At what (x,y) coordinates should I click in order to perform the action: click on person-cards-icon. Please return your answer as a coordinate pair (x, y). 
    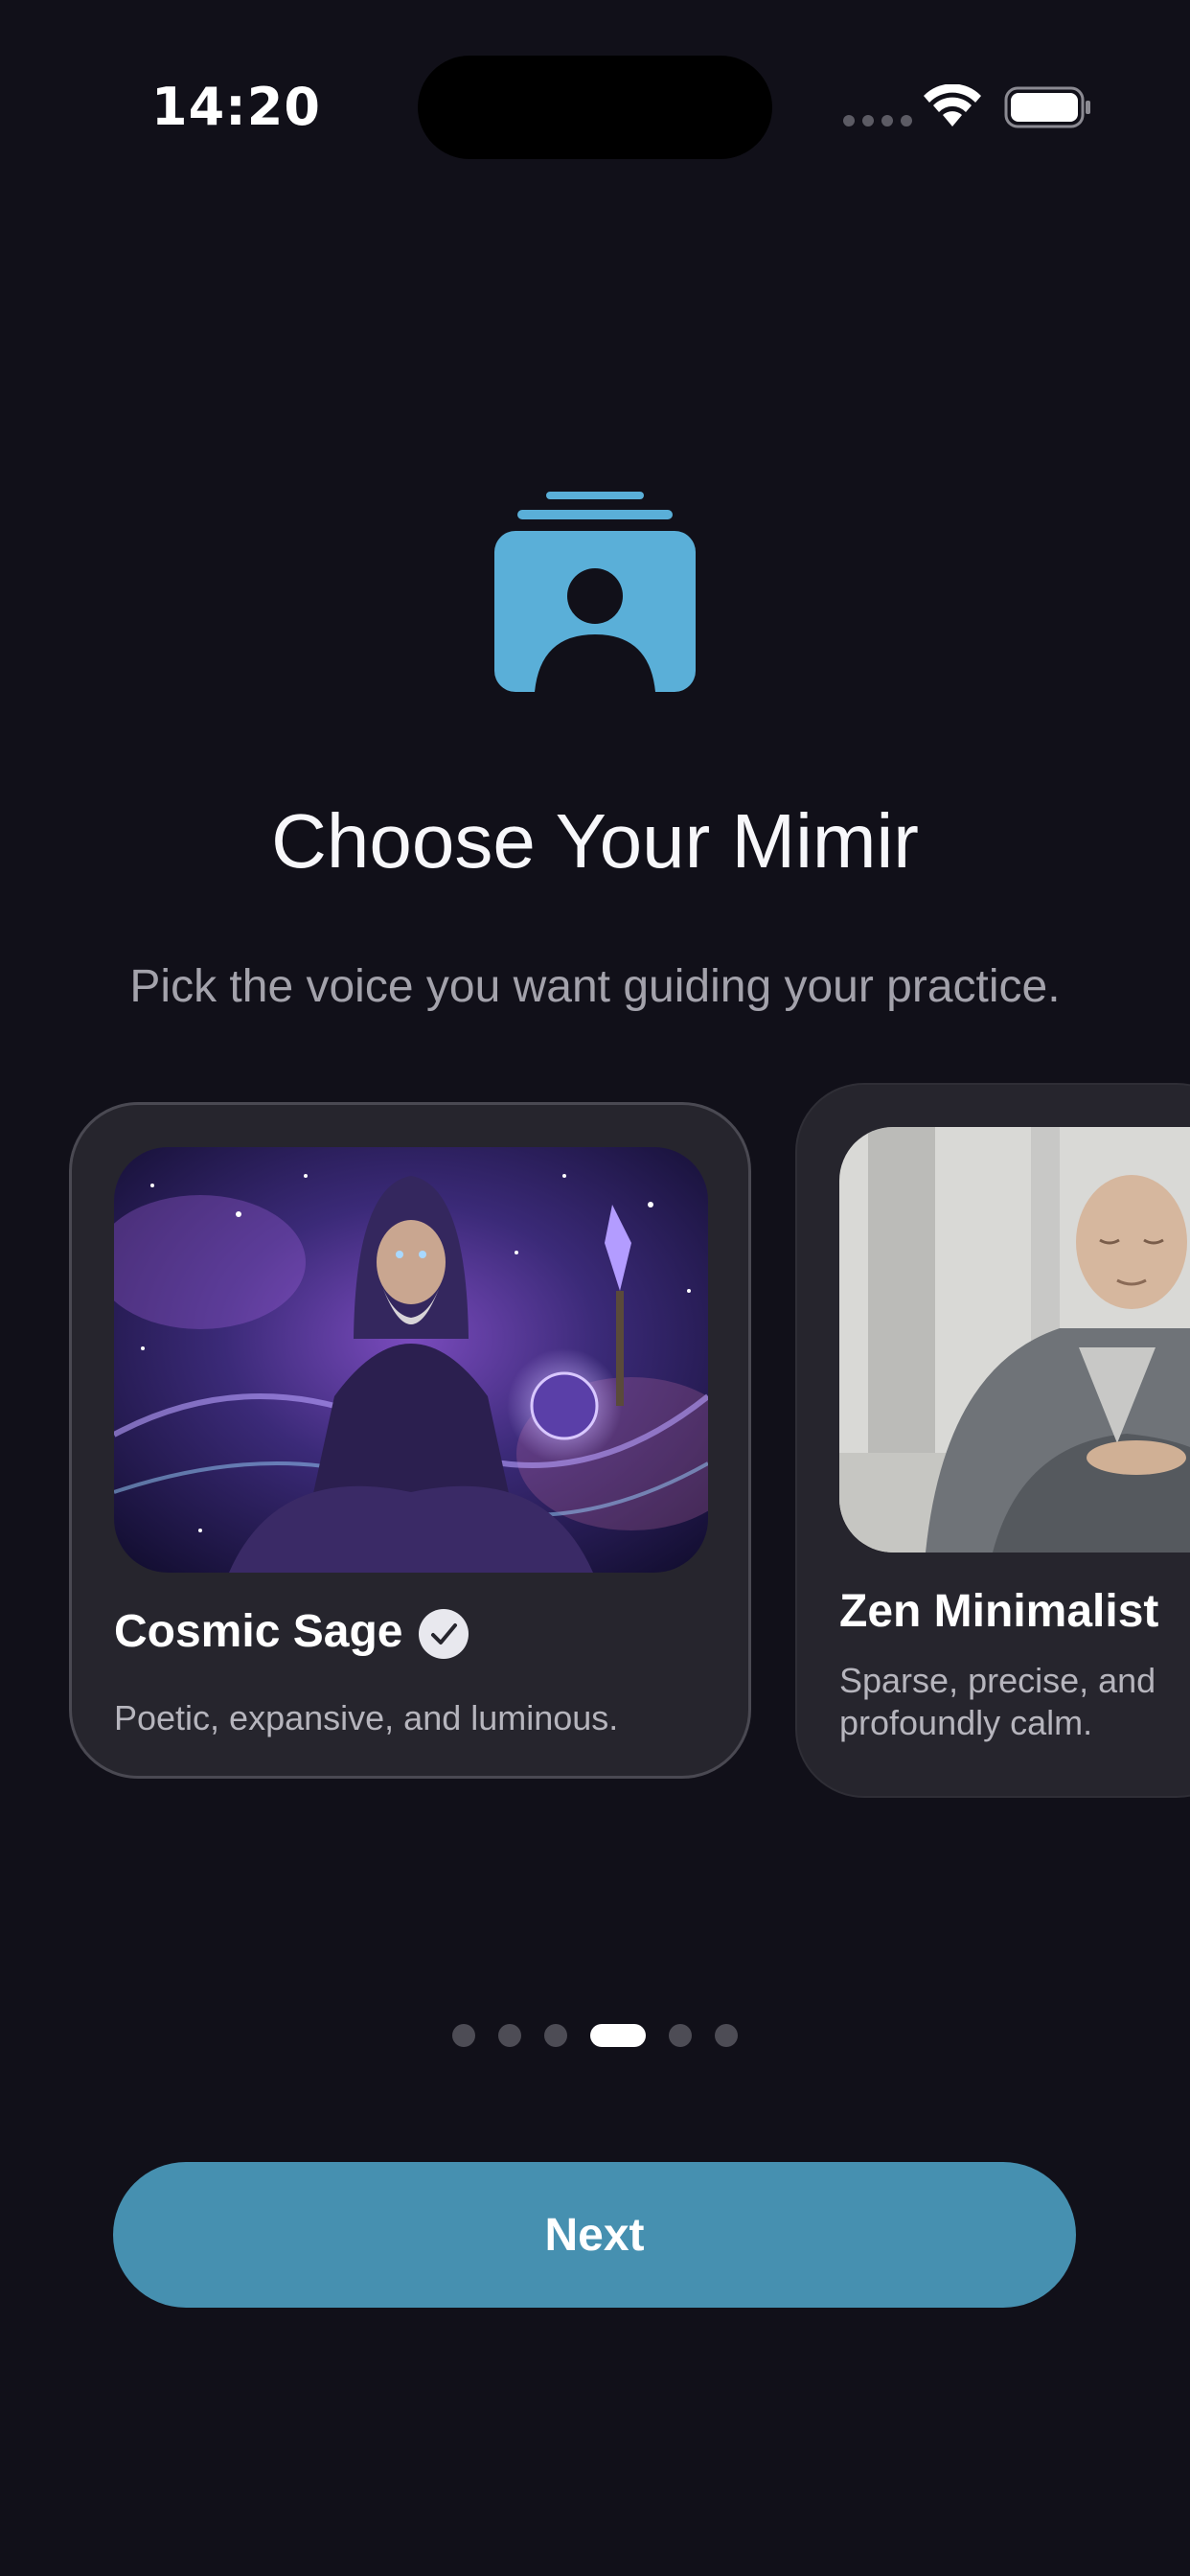
    Looking at the image, I should click on (595, 592).